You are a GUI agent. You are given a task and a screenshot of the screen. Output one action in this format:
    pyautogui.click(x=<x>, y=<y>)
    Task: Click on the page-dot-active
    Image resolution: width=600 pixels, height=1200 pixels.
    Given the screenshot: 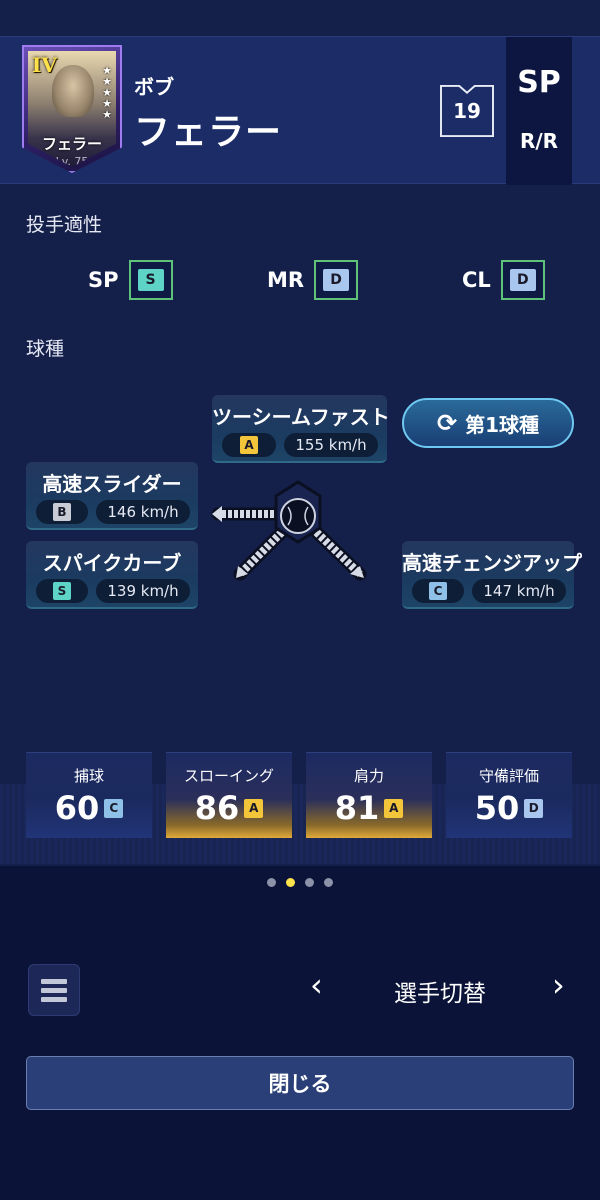 What is the action you would take?
    pyautogui.click(x=290, y=882)
    